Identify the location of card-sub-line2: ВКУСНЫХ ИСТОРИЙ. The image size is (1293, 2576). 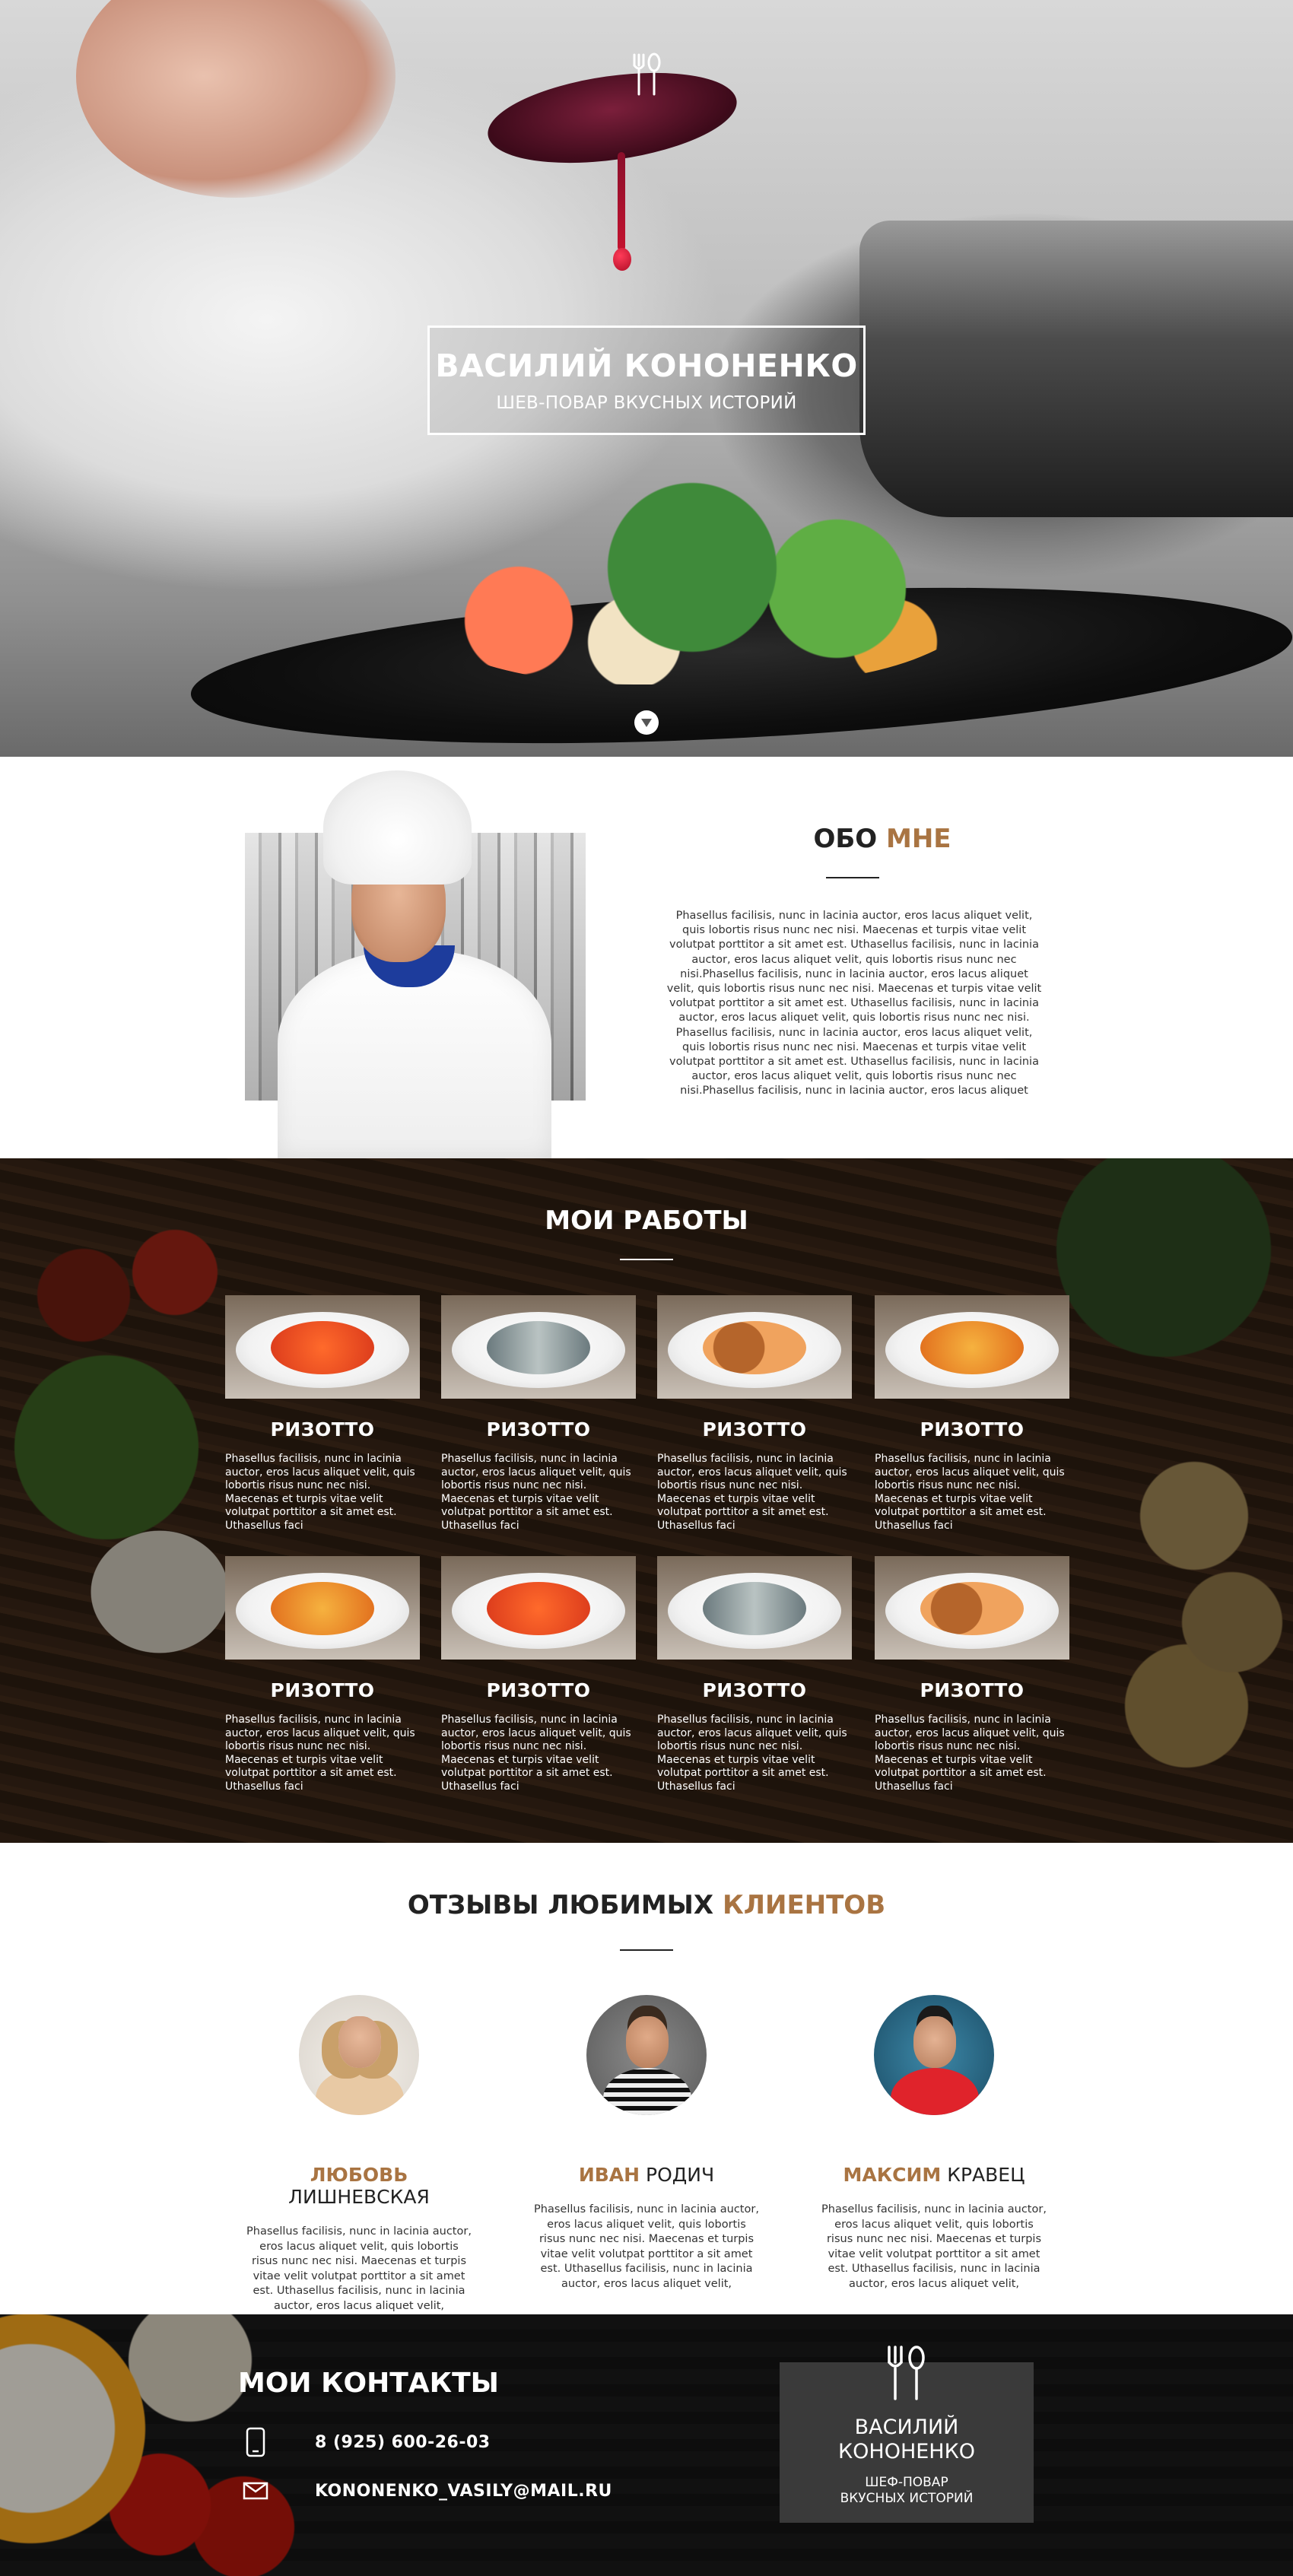
(907, 2498).